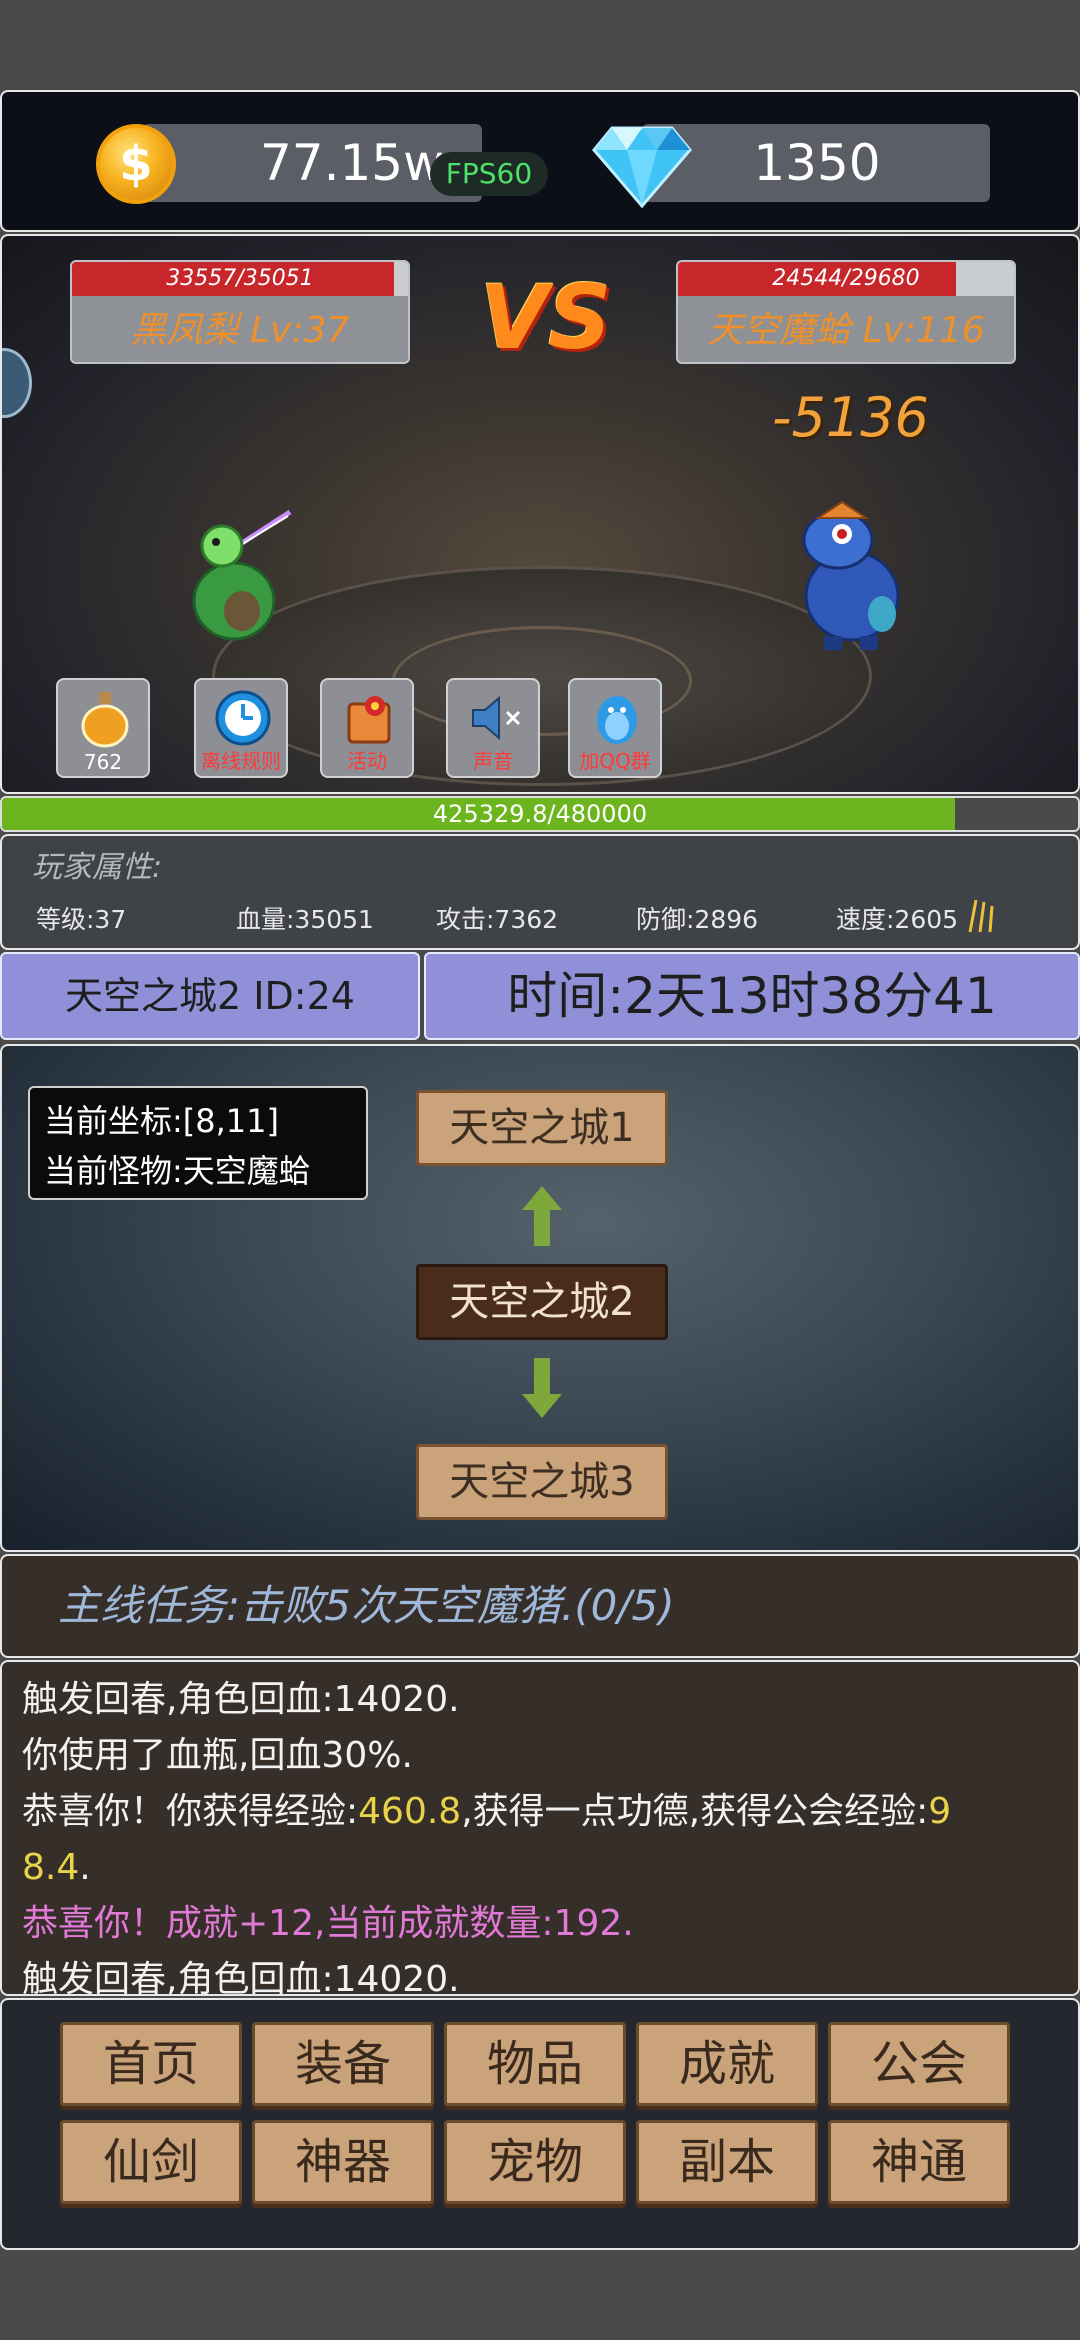 Image resolution: width=1080 pixels, height=2340 pixels. What do you see at coordinates (727, 2064) in the screenshot?
I see `menu-achievements-button: 成就` at bounding box center [727, 2064].